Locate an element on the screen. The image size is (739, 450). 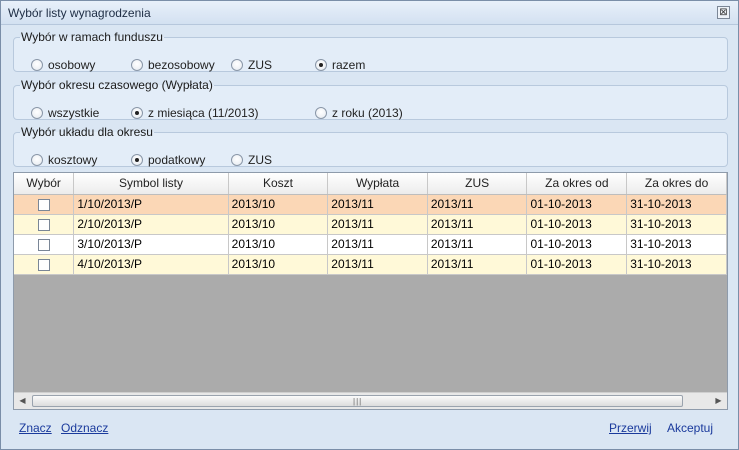
radio-bezosobowy: bezosobowy is located at coordinates (173, 65).